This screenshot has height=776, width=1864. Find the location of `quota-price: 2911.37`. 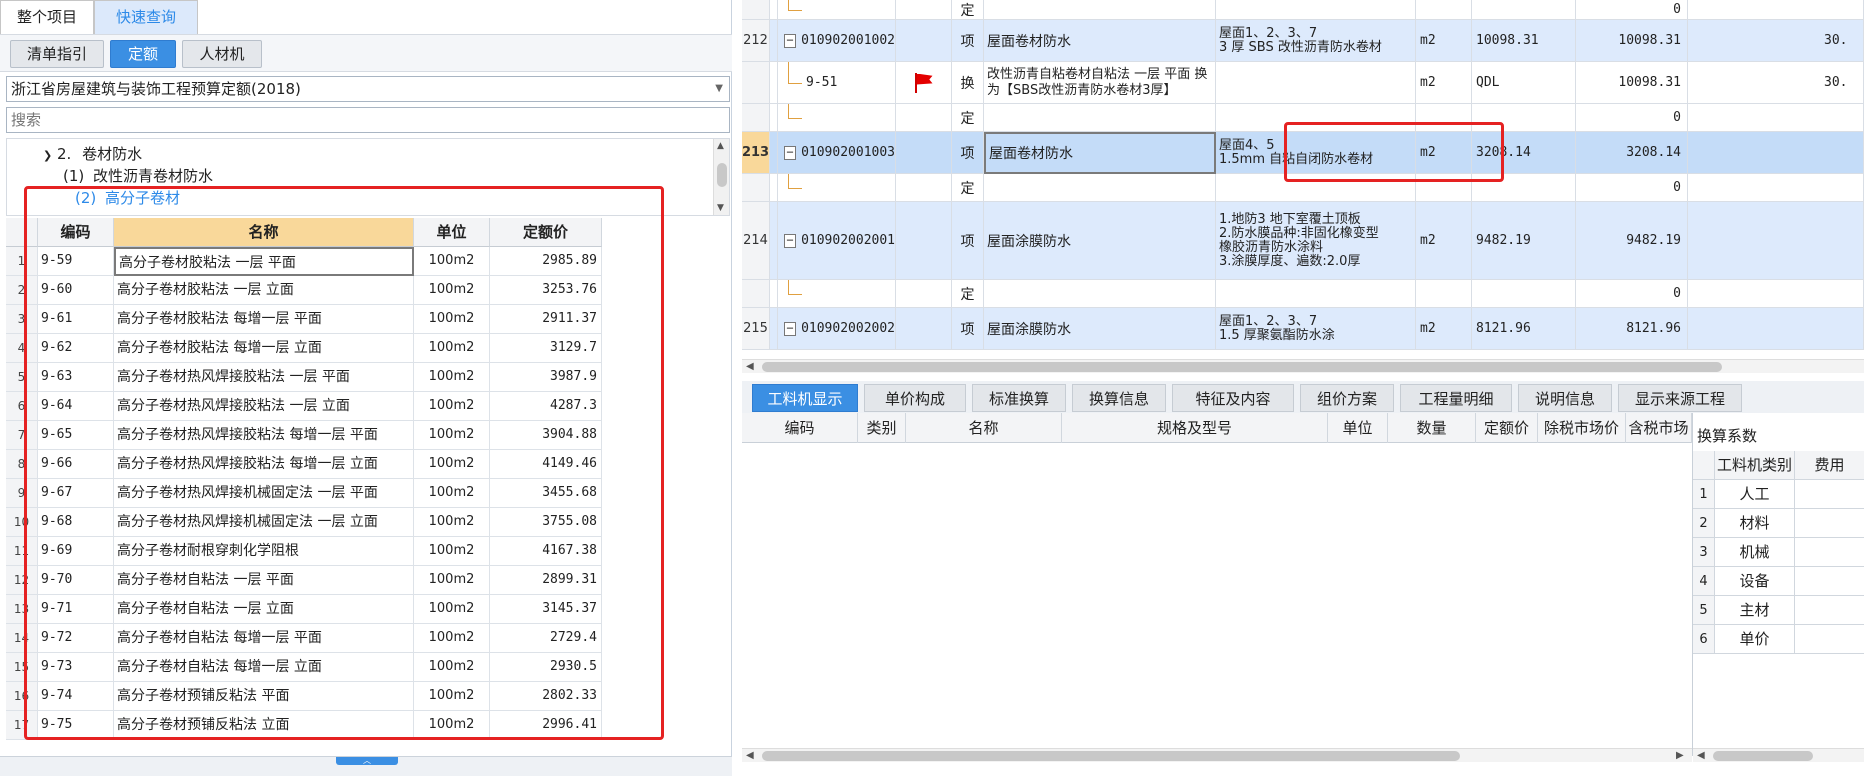

quota-price: 2911.37 is located at coordinates (546, 319).